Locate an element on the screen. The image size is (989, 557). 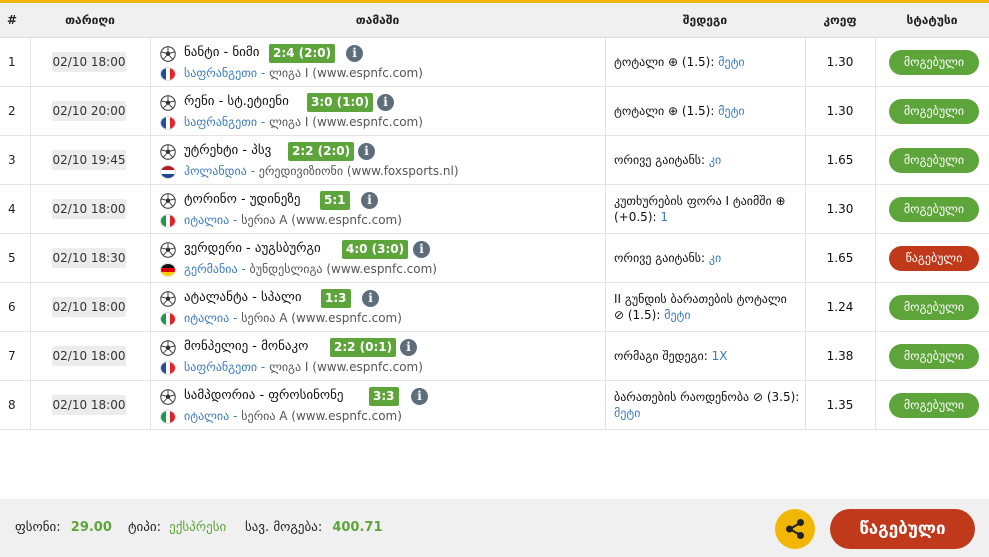
league-name: ერედივიზიონი (www.foxsports.nl) is located at coordinates (358, 171).